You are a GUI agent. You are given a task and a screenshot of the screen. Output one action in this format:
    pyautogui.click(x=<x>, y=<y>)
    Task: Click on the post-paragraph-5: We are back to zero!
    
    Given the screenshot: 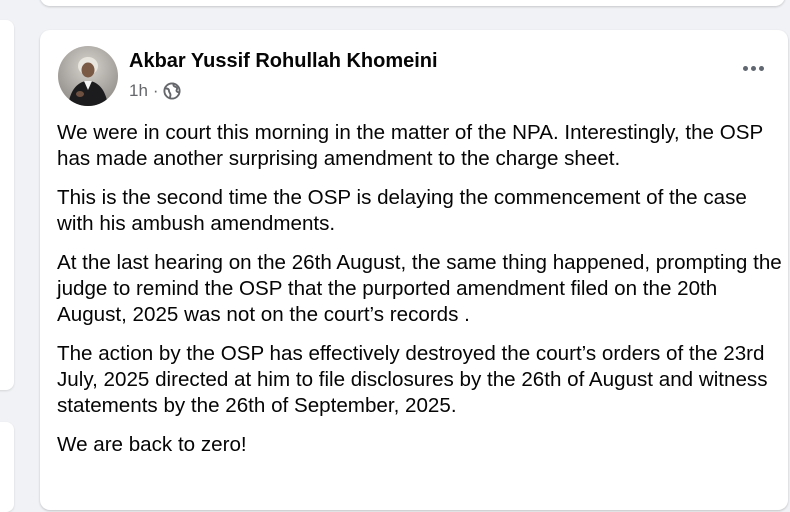 What is the action you would take?
    pyautogui.click(x=152, y=444)
    